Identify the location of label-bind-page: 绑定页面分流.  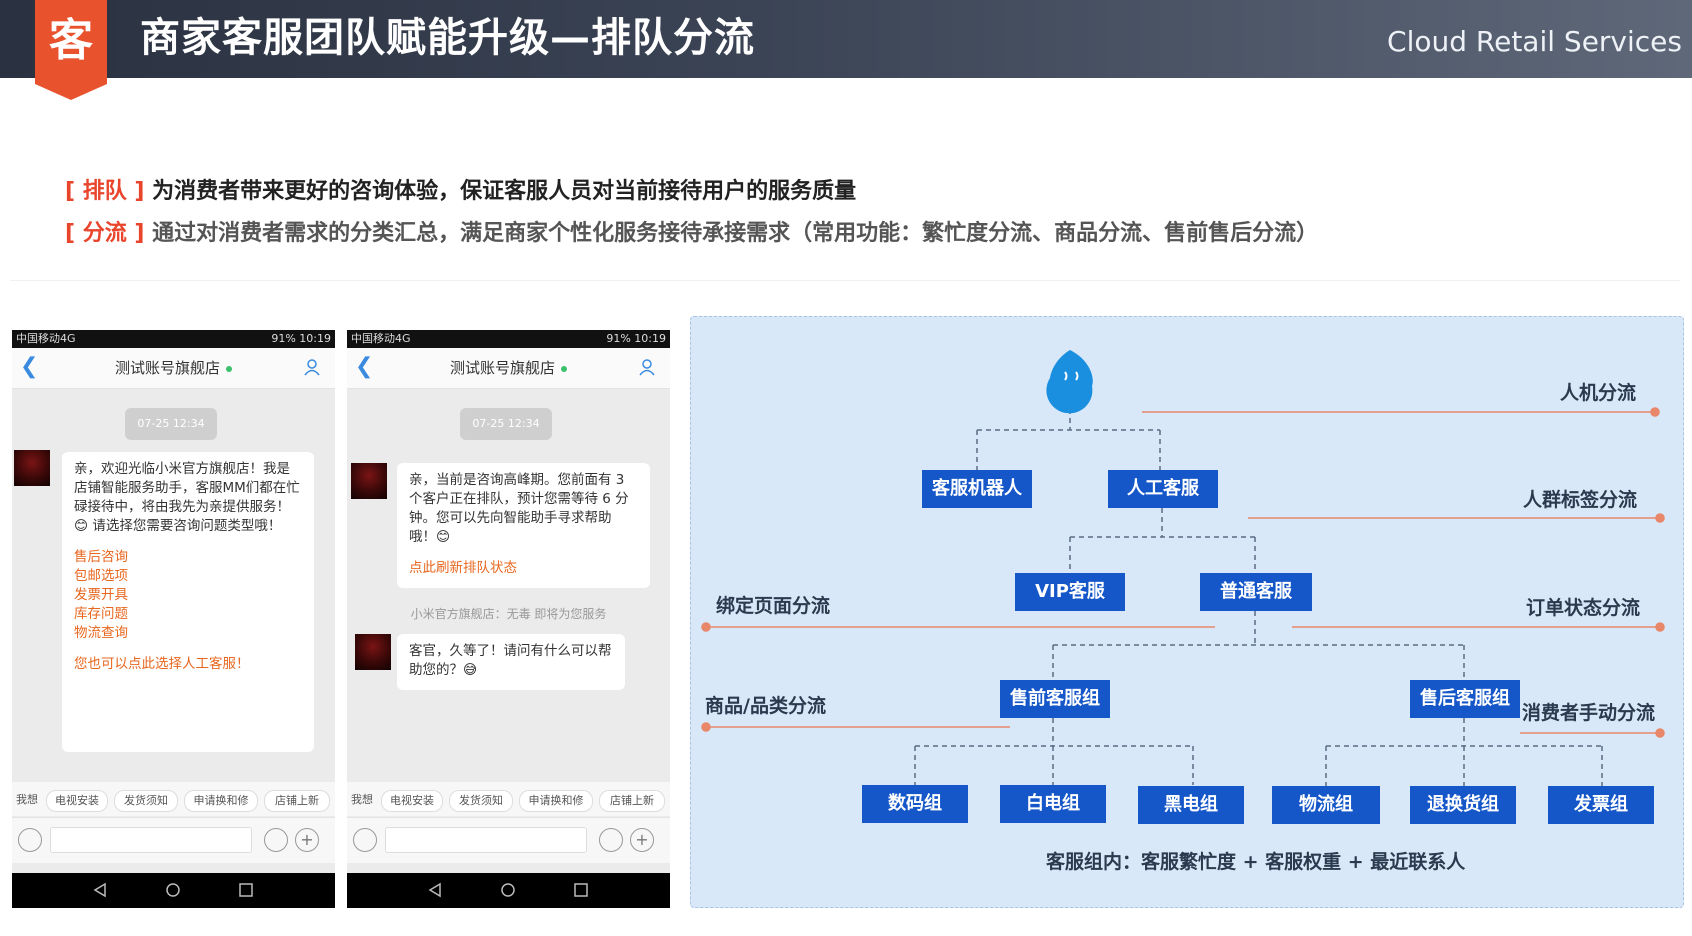
(773, 606).